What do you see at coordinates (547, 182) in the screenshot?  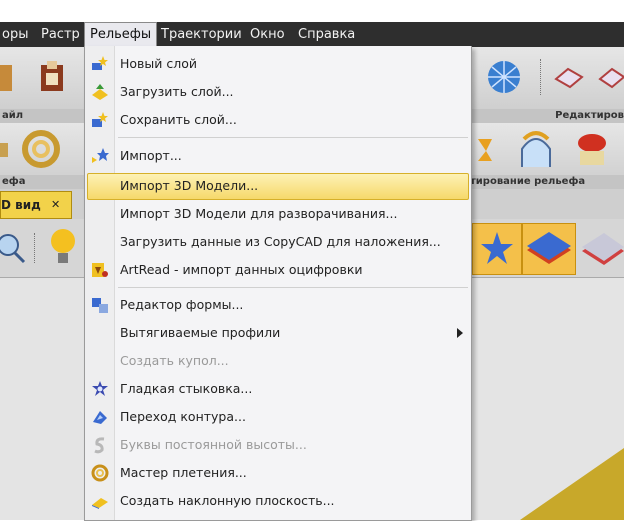 I see `ribbon-row2-label-right: тирование рельефа` at bounding box center [547, 182].